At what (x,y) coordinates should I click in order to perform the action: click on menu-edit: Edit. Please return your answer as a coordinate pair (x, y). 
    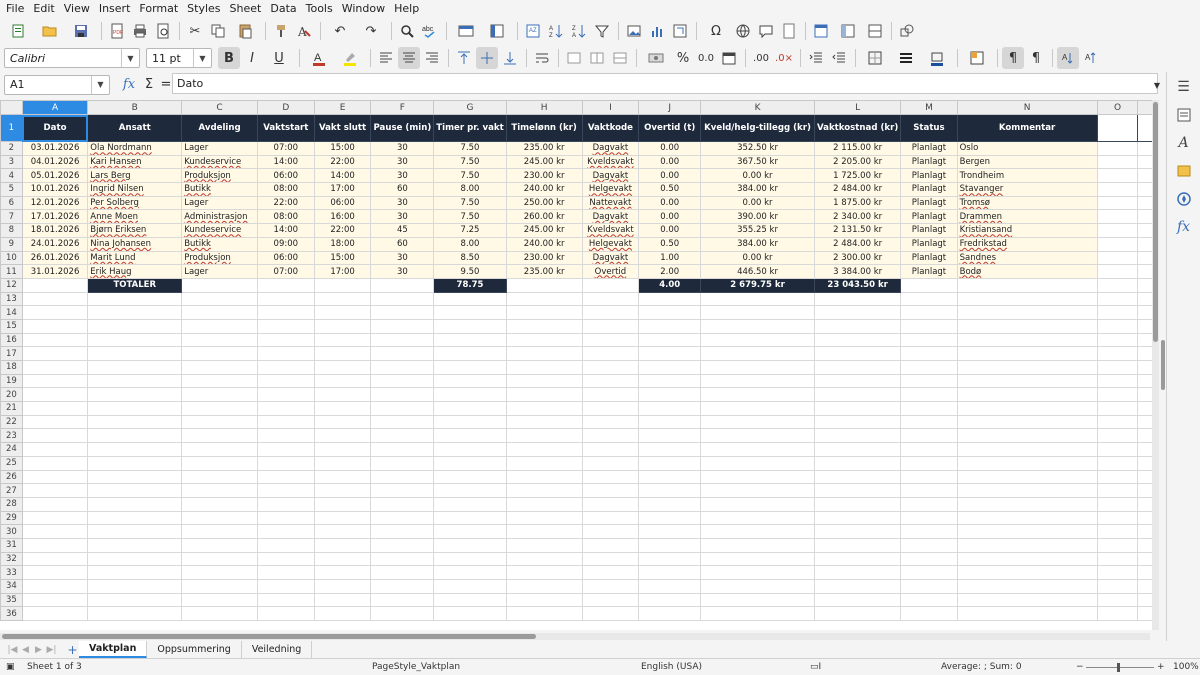
    Looking at the image, I should click on (43, 8).